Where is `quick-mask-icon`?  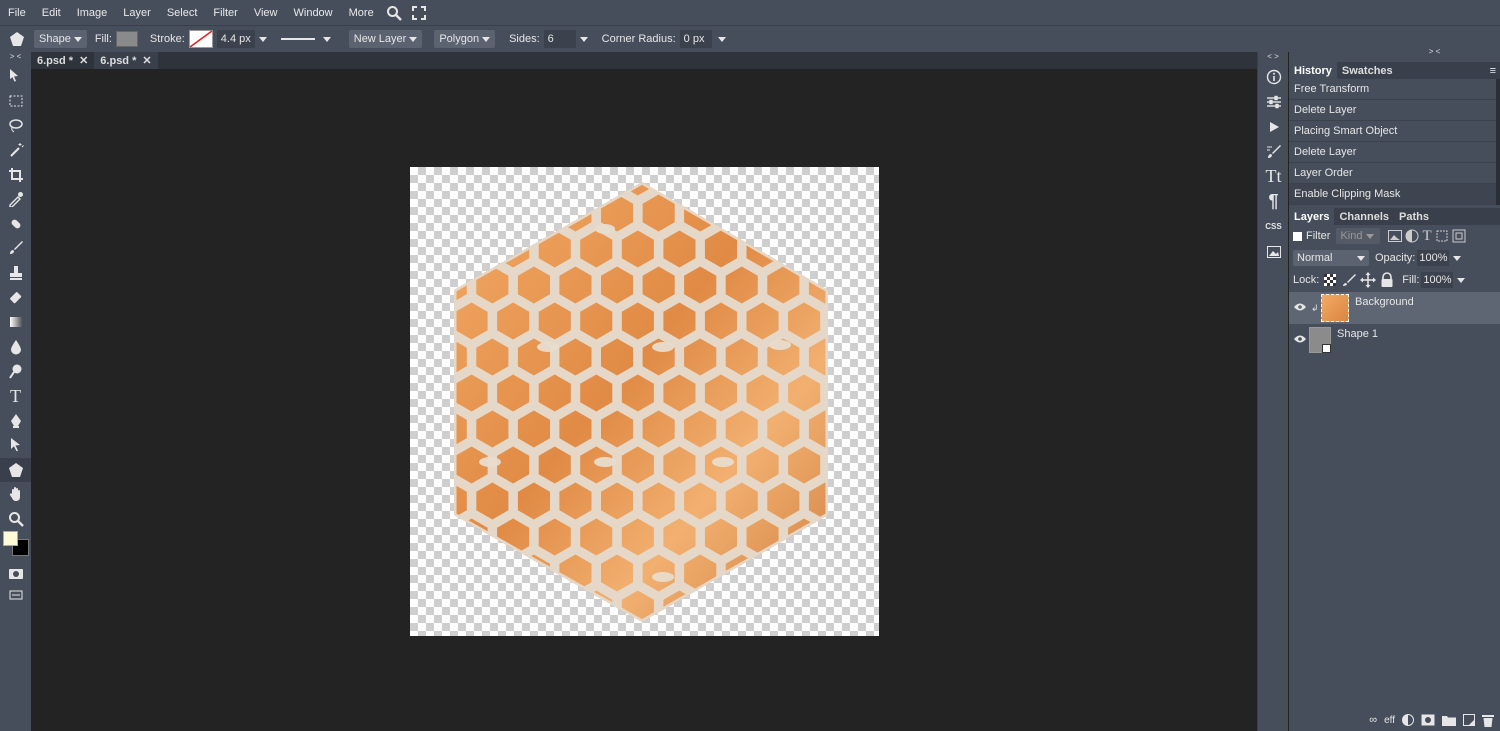 quick-mask-icon is located at coordinates (15, 573).